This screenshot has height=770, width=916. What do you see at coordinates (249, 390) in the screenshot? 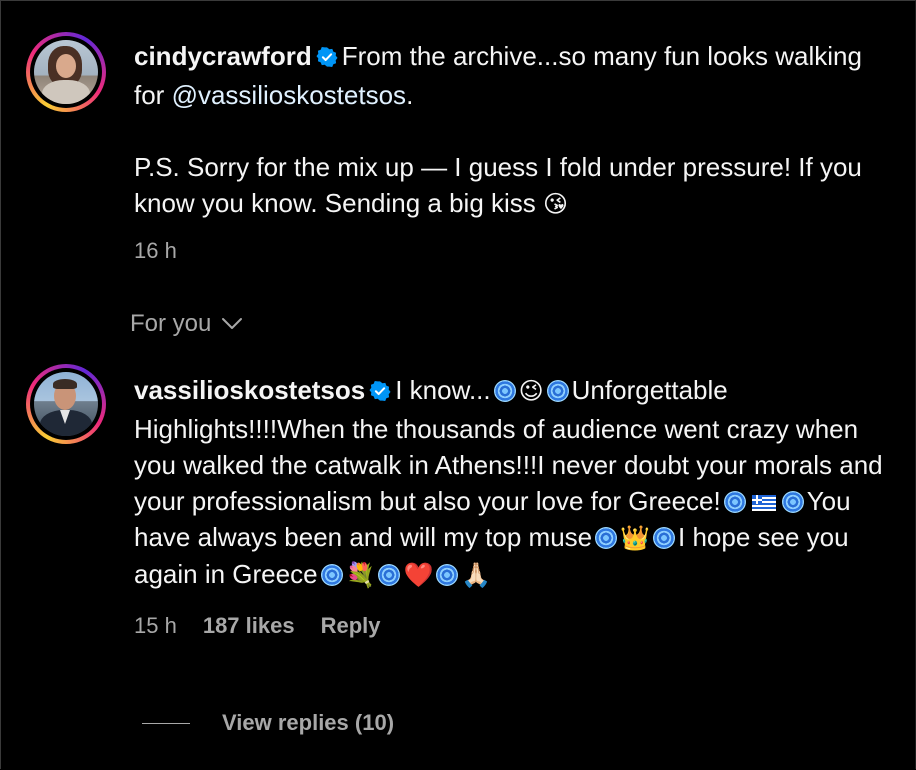
I see `username-link: vassilioskostetsos` at bounding box center [249, 390].